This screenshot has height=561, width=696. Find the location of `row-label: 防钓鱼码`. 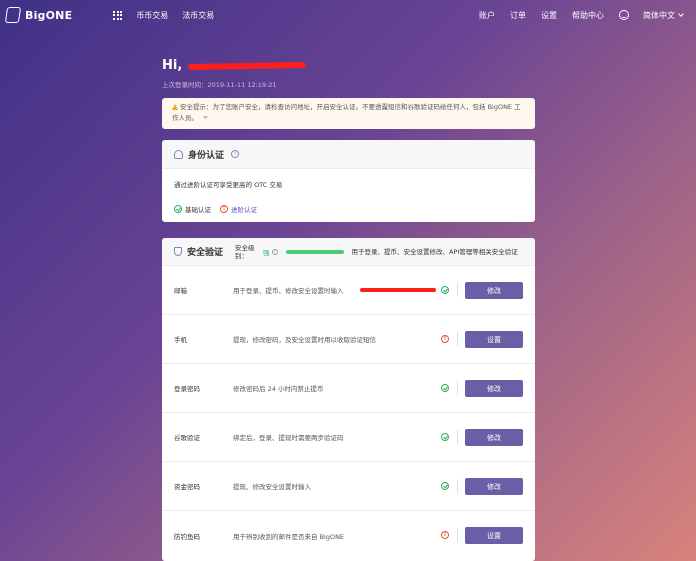

row-label: 防钓鱼码 is located at coordinates (187, 536).